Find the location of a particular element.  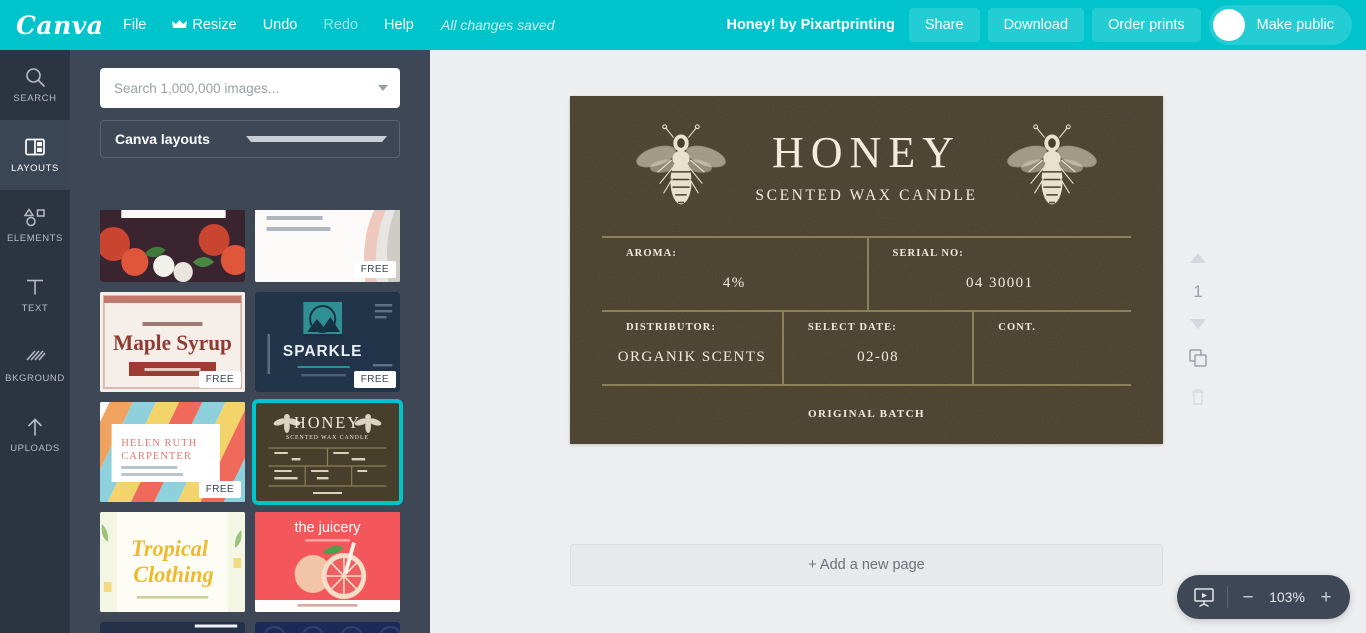

share-button: Share is located at coordinates (944, 25).